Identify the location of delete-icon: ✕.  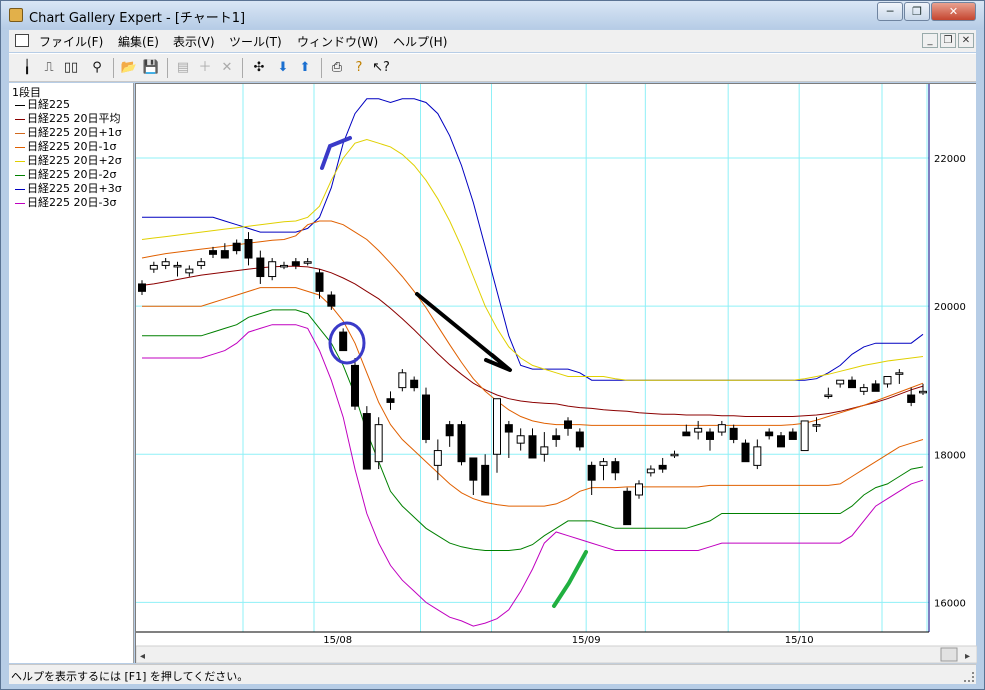
(227, 68).